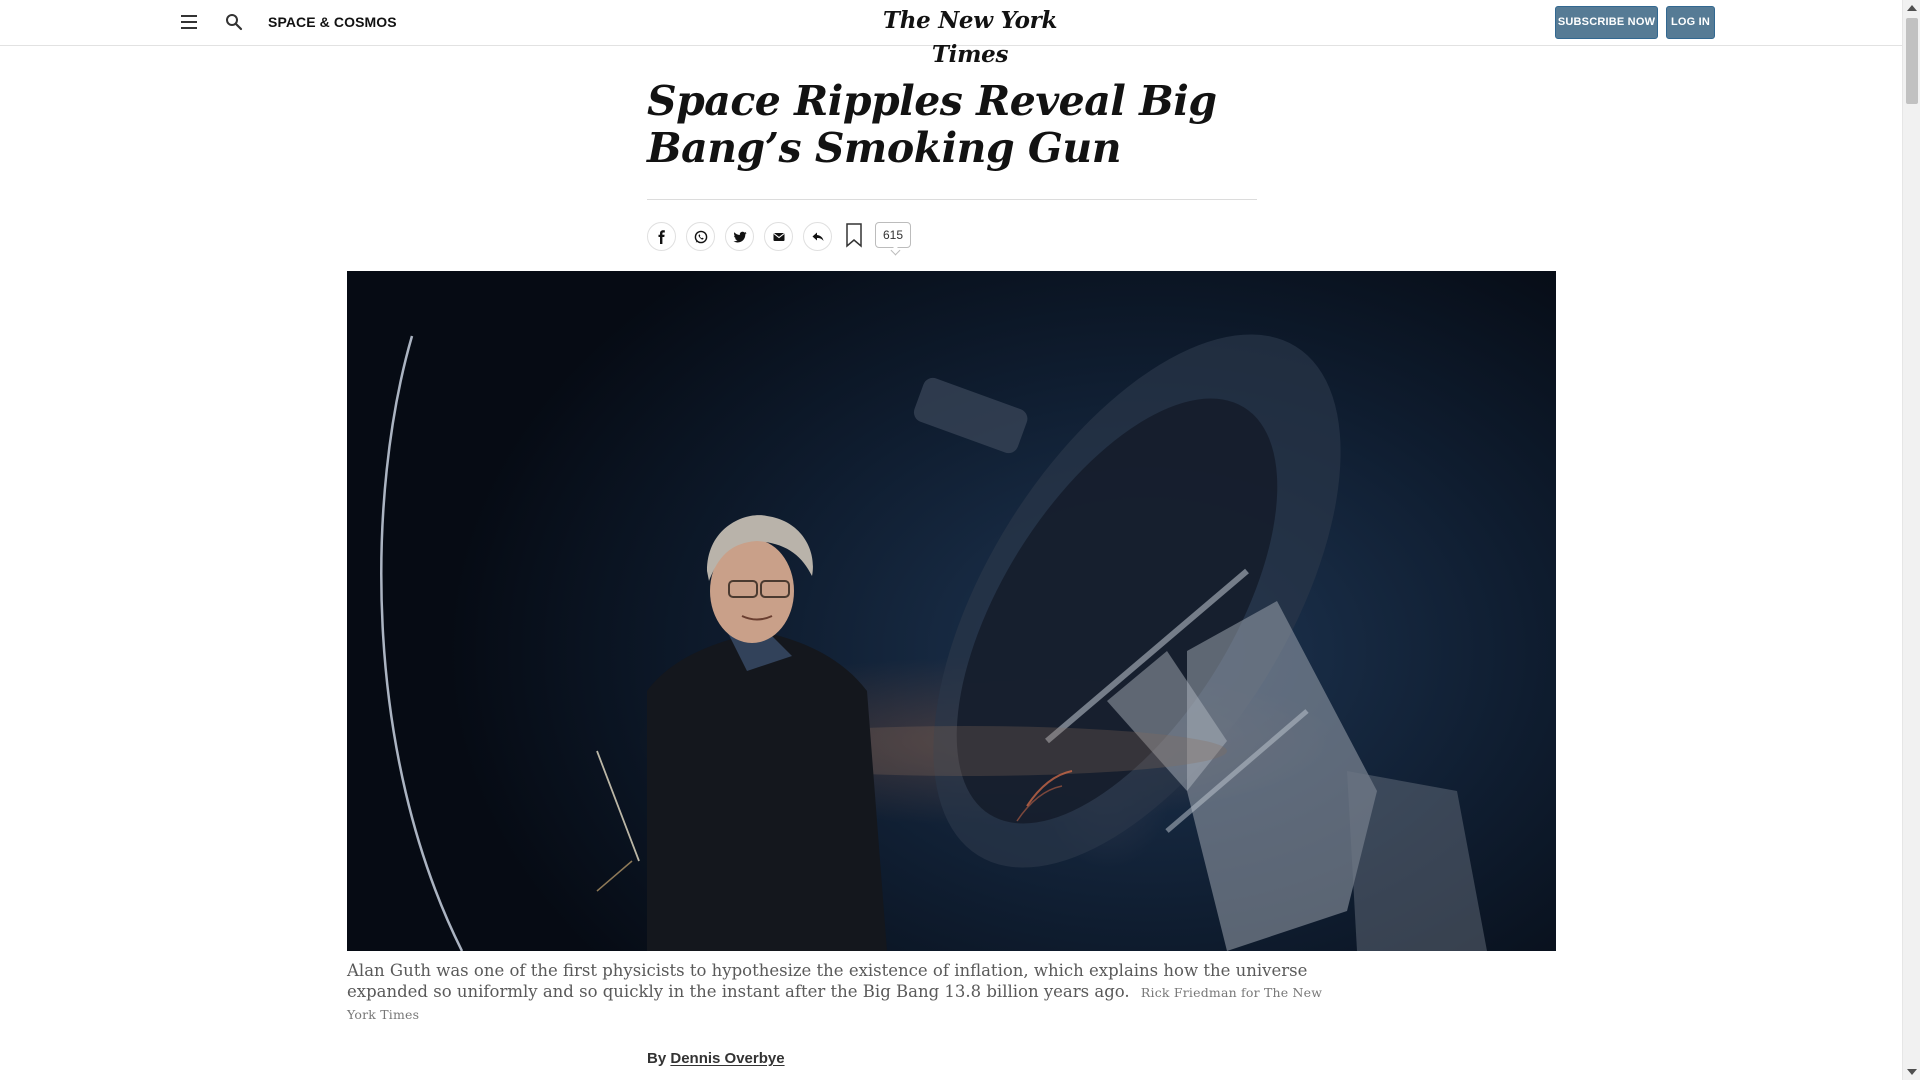 The image size is (1920, 1080). What do you see at coordinates (893, 235) in the screenshot?
I see `comment-count: 615` at bounding box center [893, 235].